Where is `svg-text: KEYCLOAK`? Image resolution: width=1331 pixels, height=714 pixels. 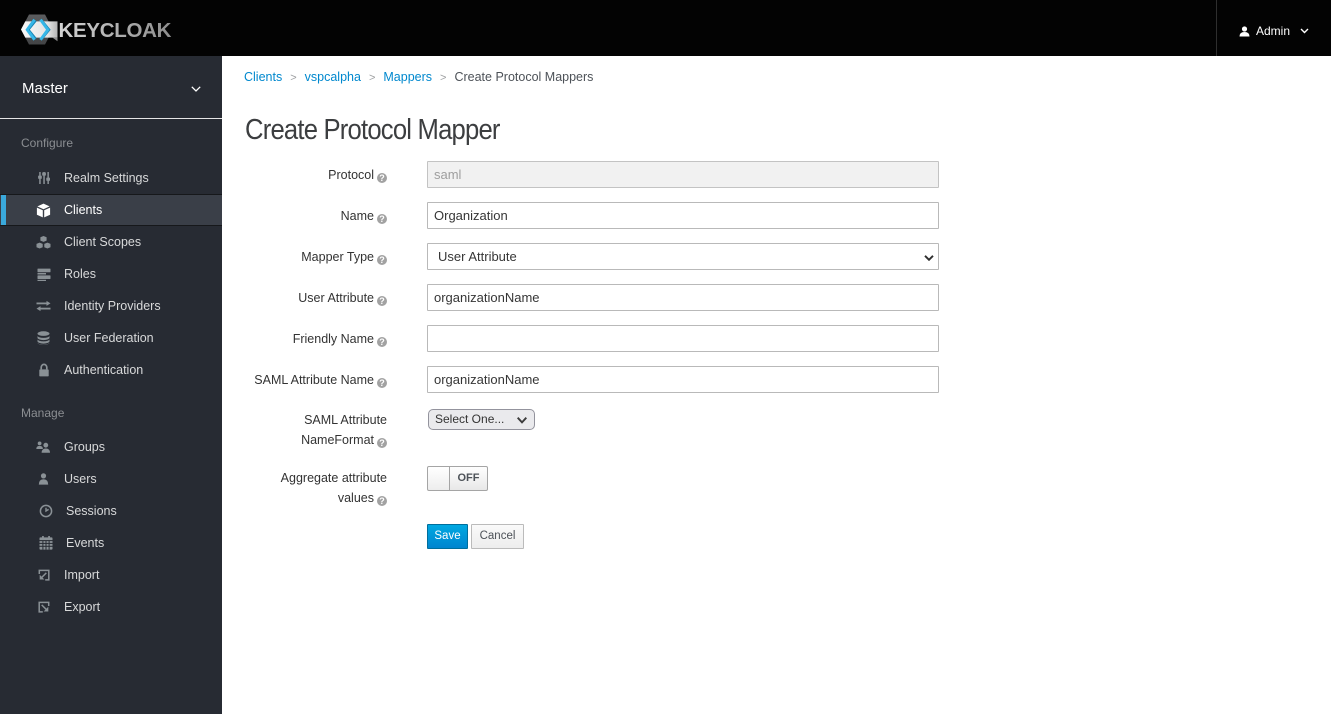 svg-text: KEYCLOAK is located at coordinates (115, 30).